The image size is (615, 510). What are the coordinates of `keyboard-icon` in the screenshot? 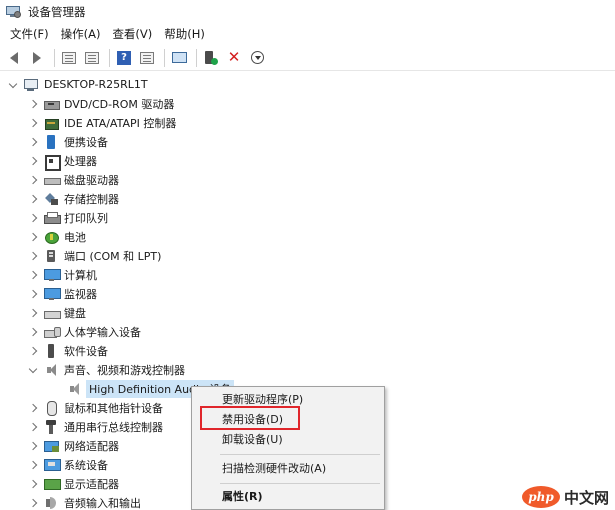 It's located at (52, 313).